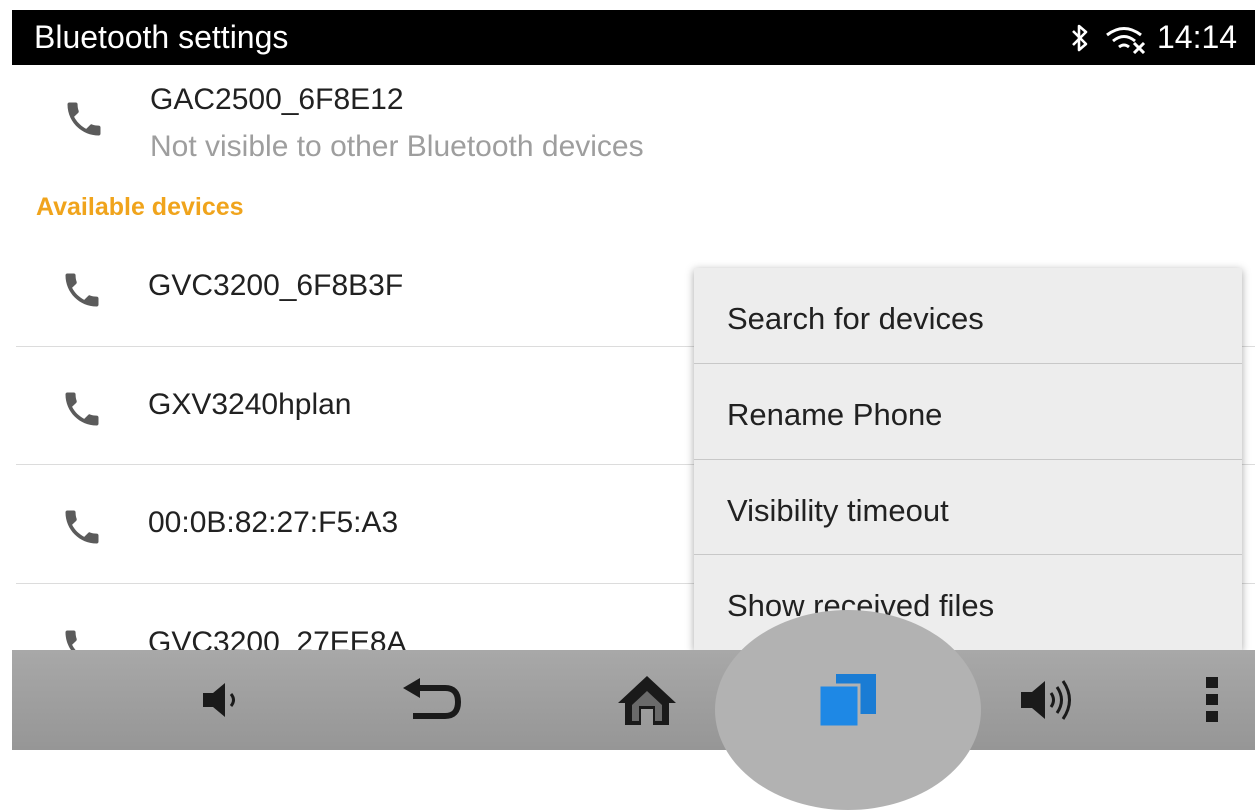  I want to click on device-label: GXV3240hplan, so click(250, 404).